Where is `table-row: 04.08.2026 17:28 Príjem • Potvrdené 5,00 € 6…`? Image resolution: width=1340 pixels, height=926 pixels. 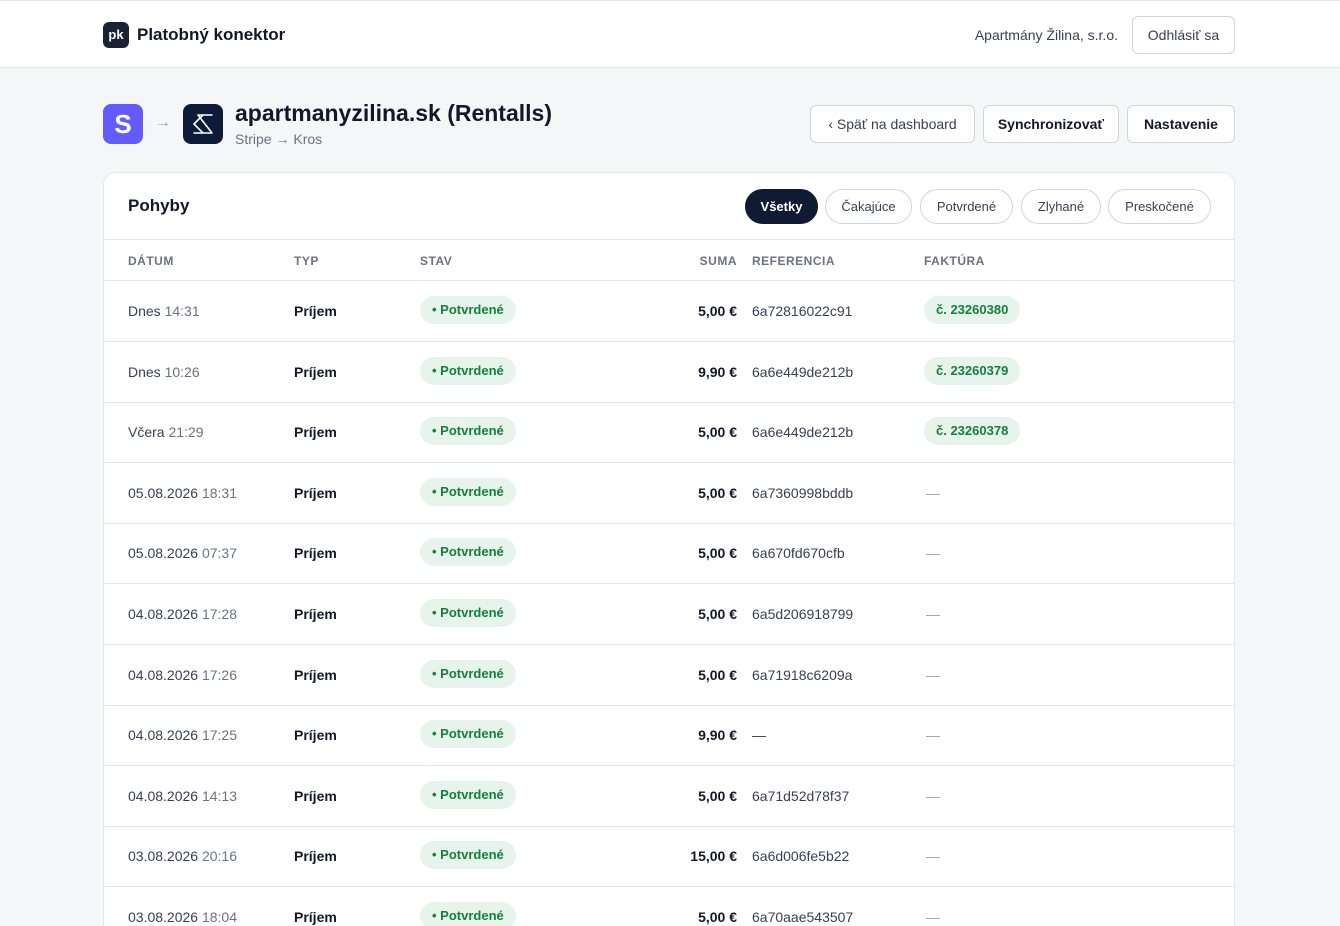
table-row: 04.08.2026 17:28 Príjem • Potvrdené 5,00 € 6… is located at coordinates (669, 614).